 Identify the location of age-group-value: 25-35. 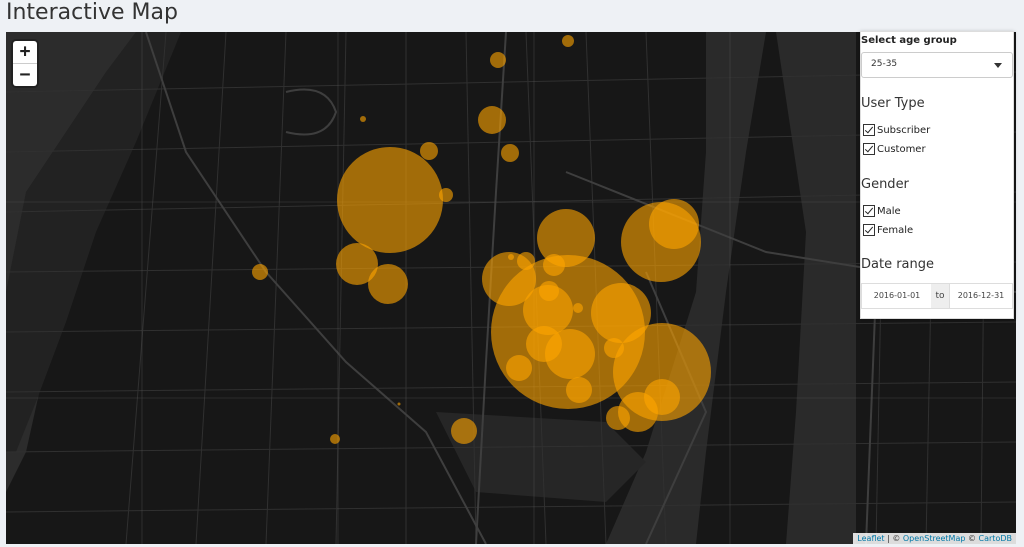
(884, 64).